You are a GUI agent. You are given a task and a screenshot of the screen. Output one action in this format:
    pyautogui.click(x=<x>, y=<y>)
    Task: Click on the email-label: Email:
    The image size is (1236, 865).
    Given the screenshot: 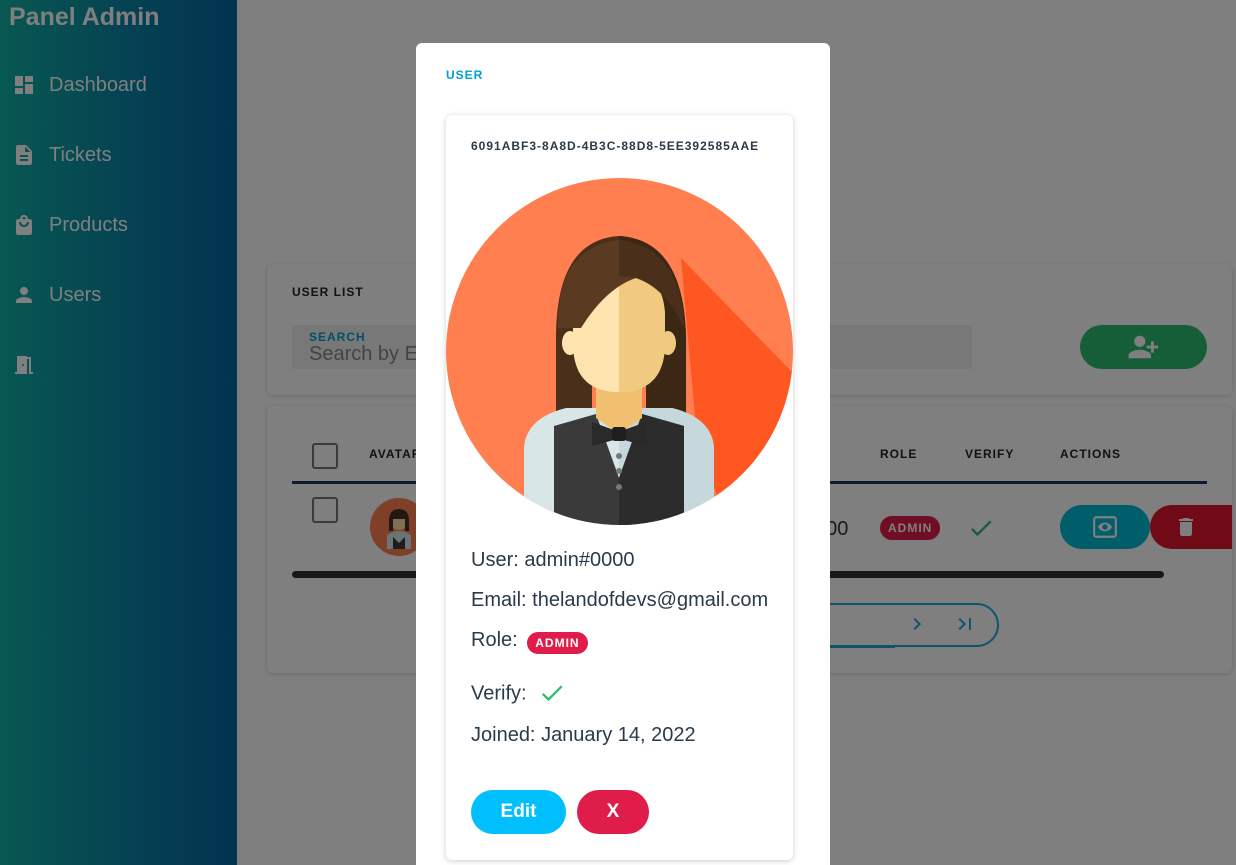 What is the action you would take?
    pyautogui.click(x=499, y=600)
    